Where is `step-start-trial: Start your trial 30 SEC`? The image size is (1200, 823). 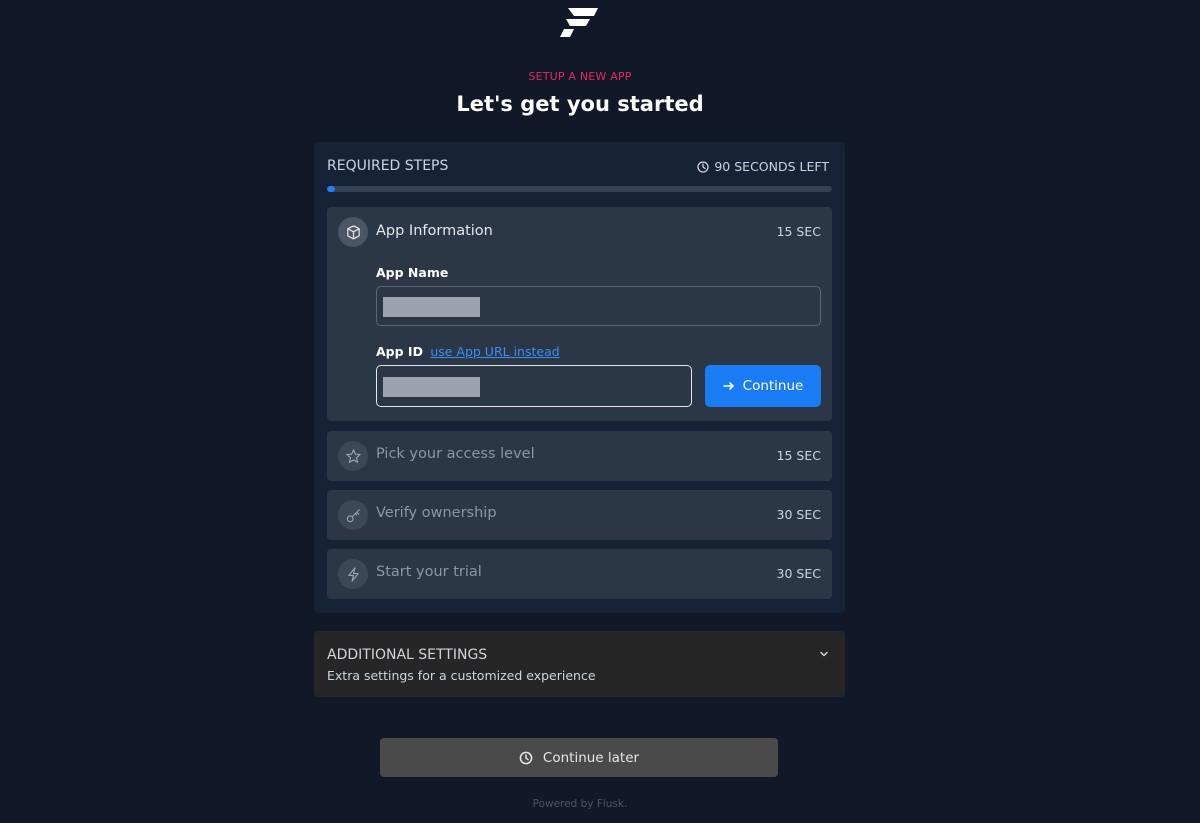 step-start-trial: Start your trial 30 SEC is located at coordinates (579, 574).